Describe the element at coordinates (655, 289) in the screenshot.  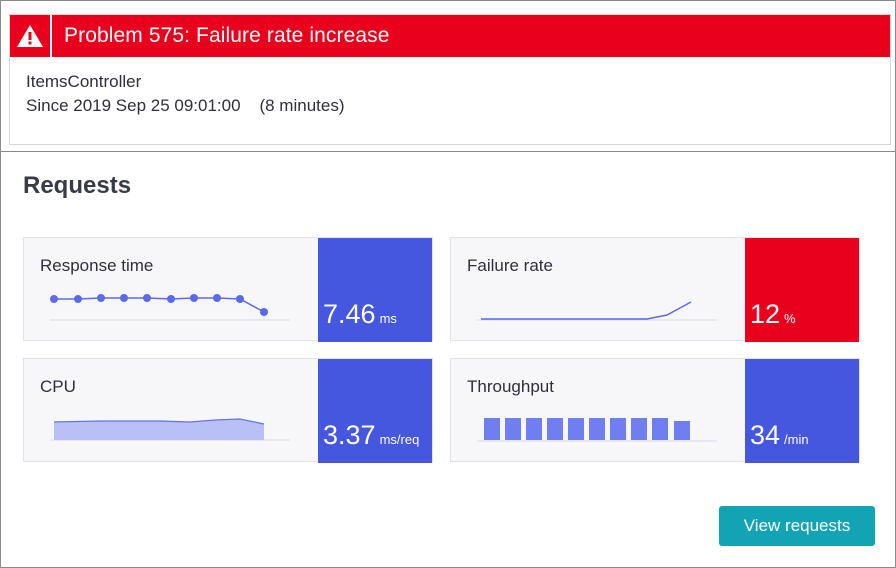
I see `metric-tile-failure-rate: Failure rate 12%` at that location.